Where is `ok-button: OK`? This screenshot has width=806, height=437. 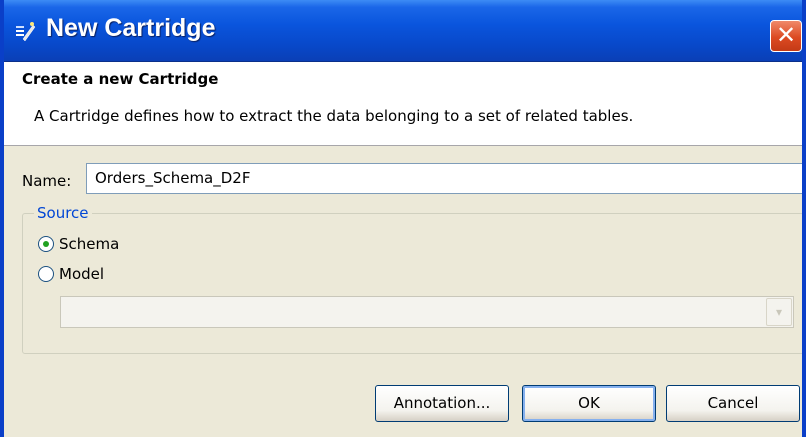 ok-button: OK is located at coordinates (589, 403).